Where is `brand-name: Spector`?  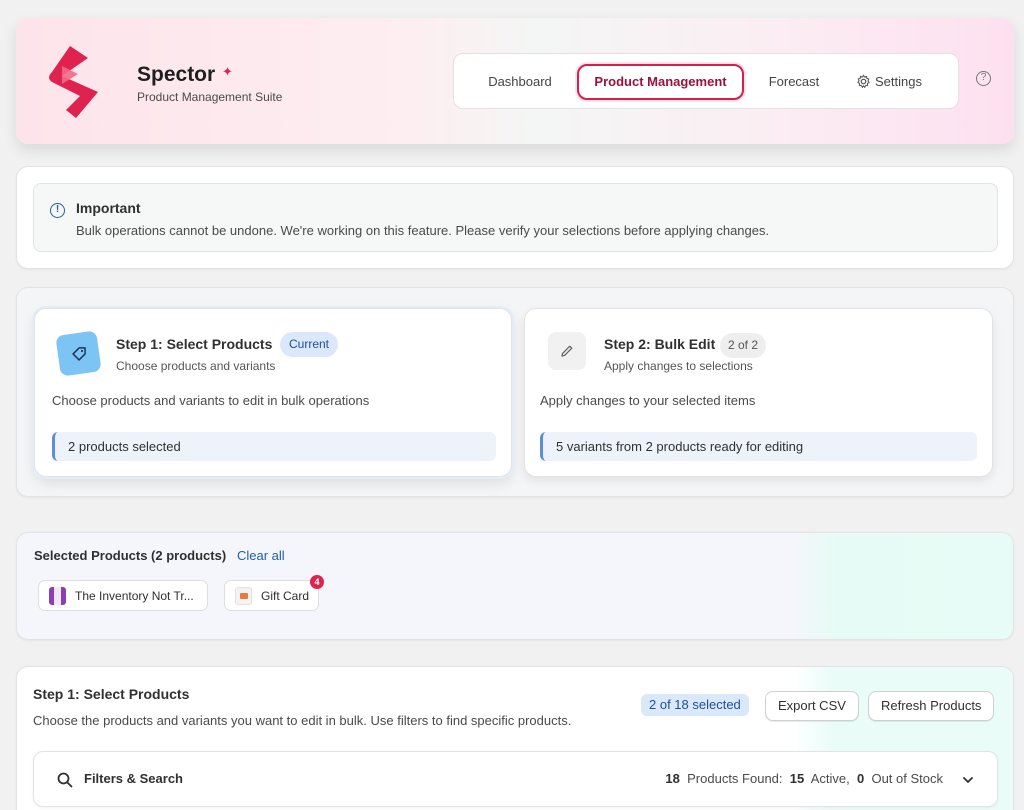 brand-name: Spector is located at coordinates (176, 74).